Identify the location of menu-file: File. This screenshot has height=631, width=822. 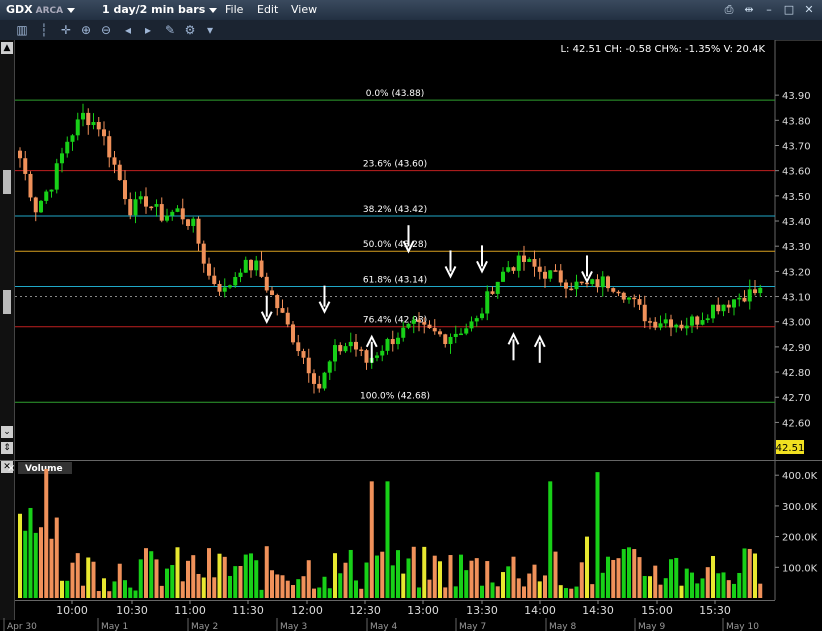
(234, 10).